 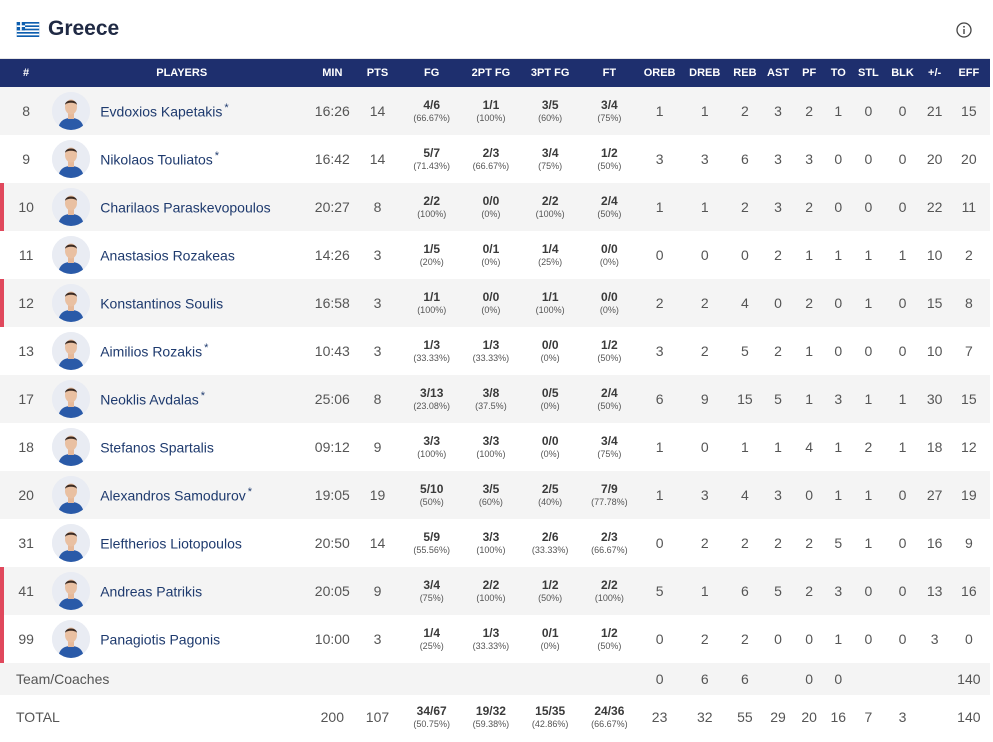 I want to click on stat-pf: 0, so click(x=809, y=639).